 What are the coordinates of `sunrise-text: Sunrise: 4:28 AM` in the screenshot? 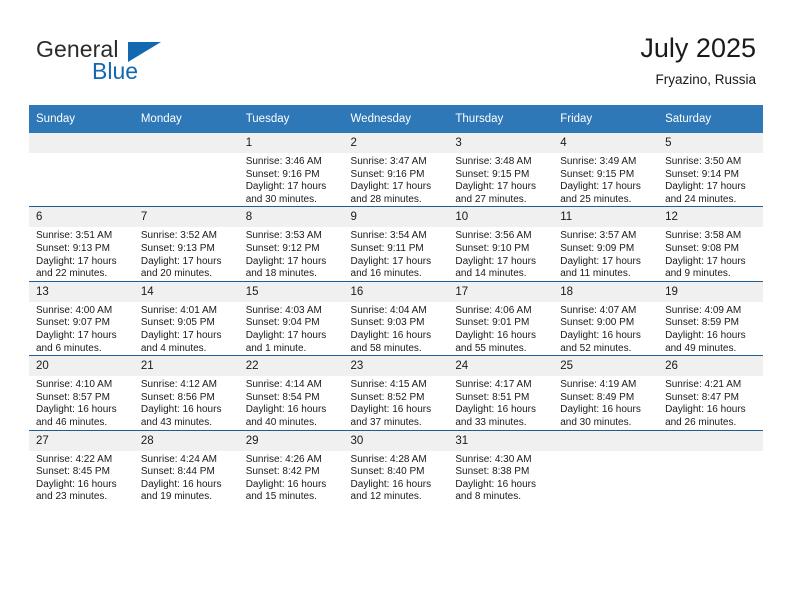 It's located at (388, 459).